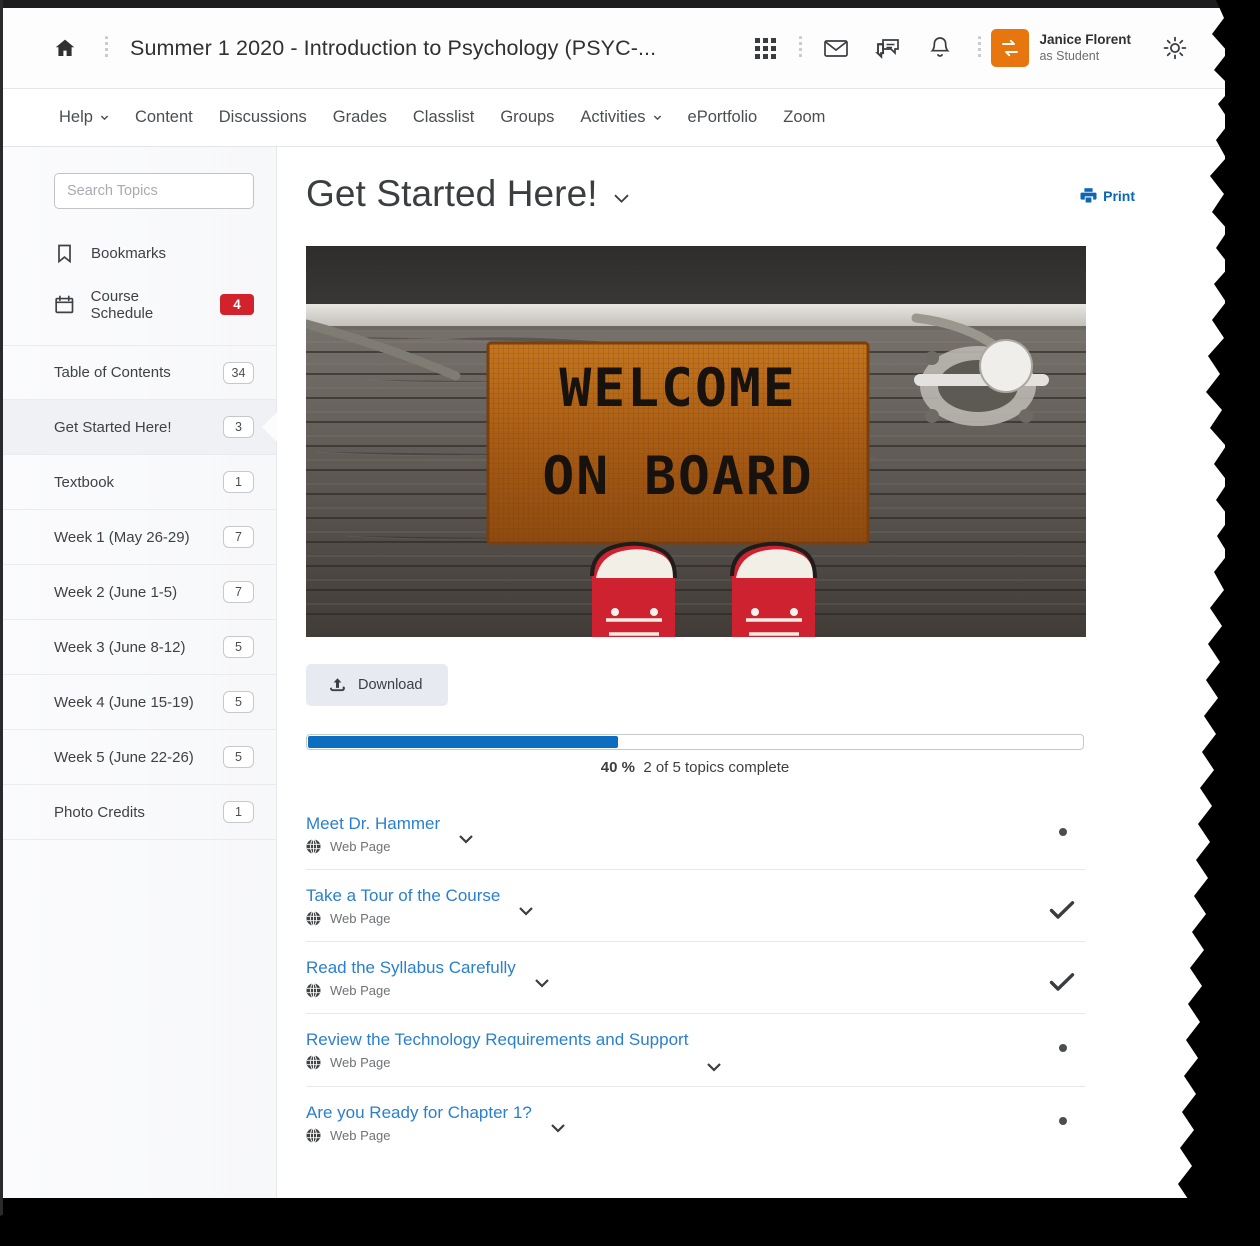 This screenshot has width=1260, height=1246. Describe the element at coordinates (452, 193) in the screenshot. I see `page-title: Get Started Here!` at that location.